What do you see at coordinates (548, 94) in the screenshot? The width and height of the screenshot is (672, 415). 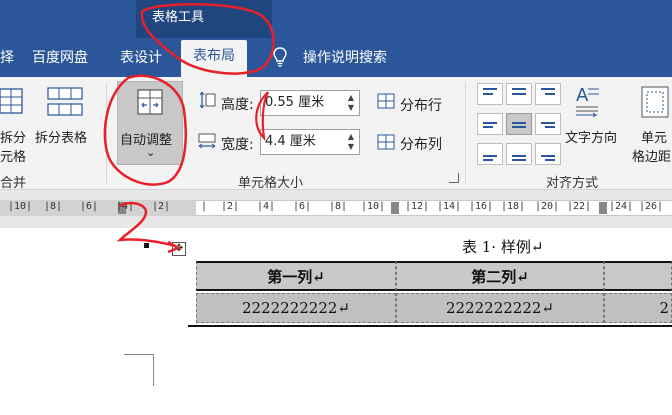 I see `align-top-right` at bounding box center [548, 94].